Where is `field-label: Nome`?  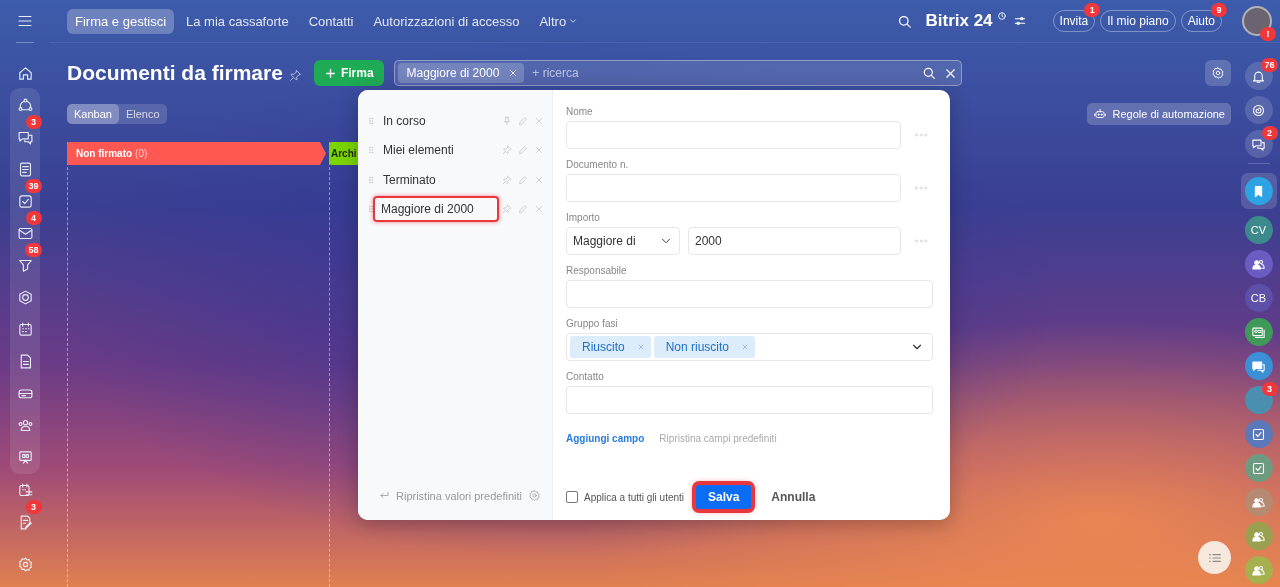
field-label: Nome is located at coordinates (580, 111).